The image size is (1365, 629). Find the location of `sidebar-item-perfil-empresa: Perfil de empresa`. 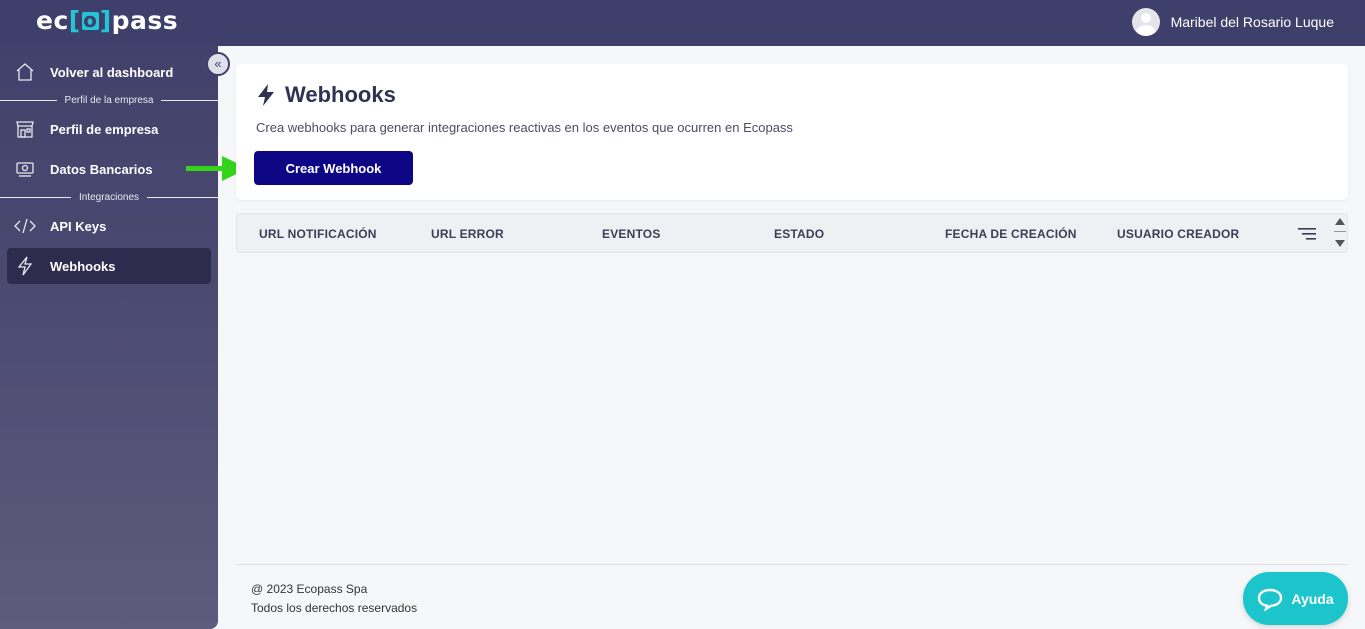

sidebar-item-perfil-empresa: Perfil de empresa is located at coordinates (109, 129).